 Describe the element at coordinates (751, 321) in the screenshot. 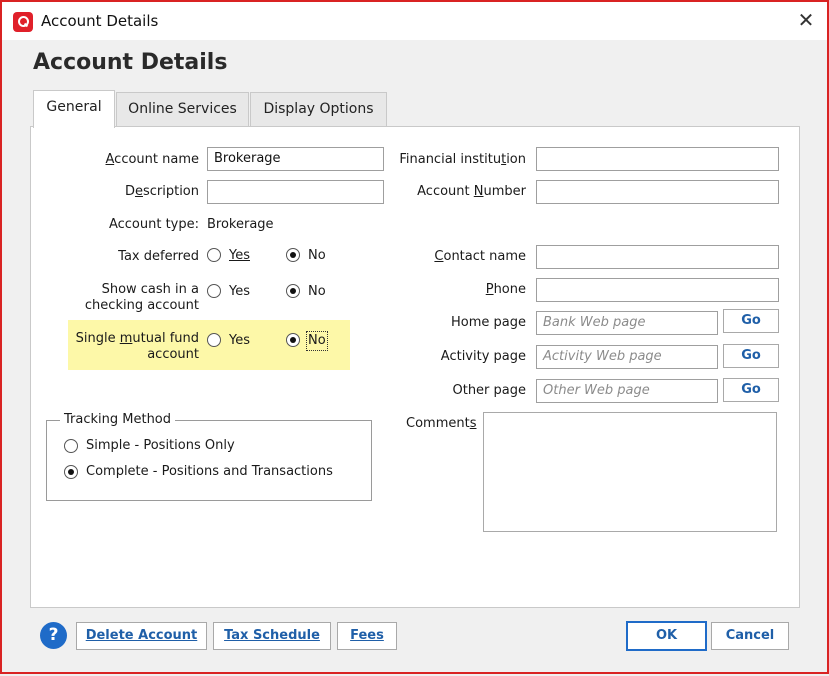

I see `home-page-go-button: Go` at that location.